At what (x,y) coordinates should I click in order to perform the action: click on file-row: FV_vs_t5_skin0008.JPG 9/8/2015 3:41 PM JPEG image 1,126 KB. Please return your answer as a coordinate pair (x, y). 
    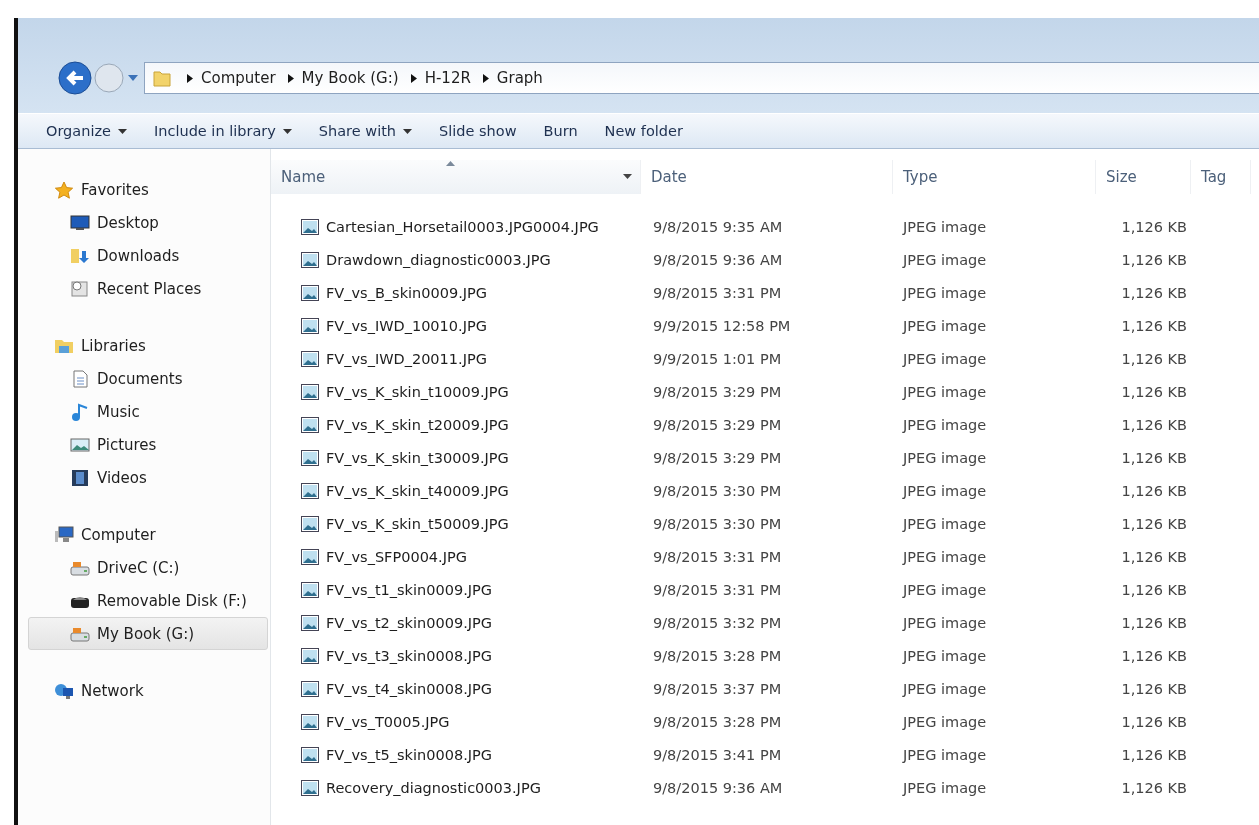
    Looking at the image, I should click on (765, 754).